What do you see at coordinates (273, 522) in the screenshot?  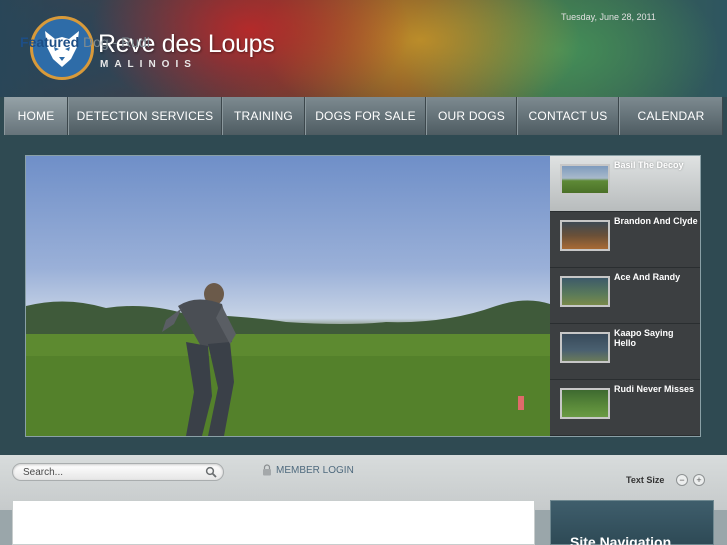 I see `featured-dog-panel` at bounding box center [273, 522].